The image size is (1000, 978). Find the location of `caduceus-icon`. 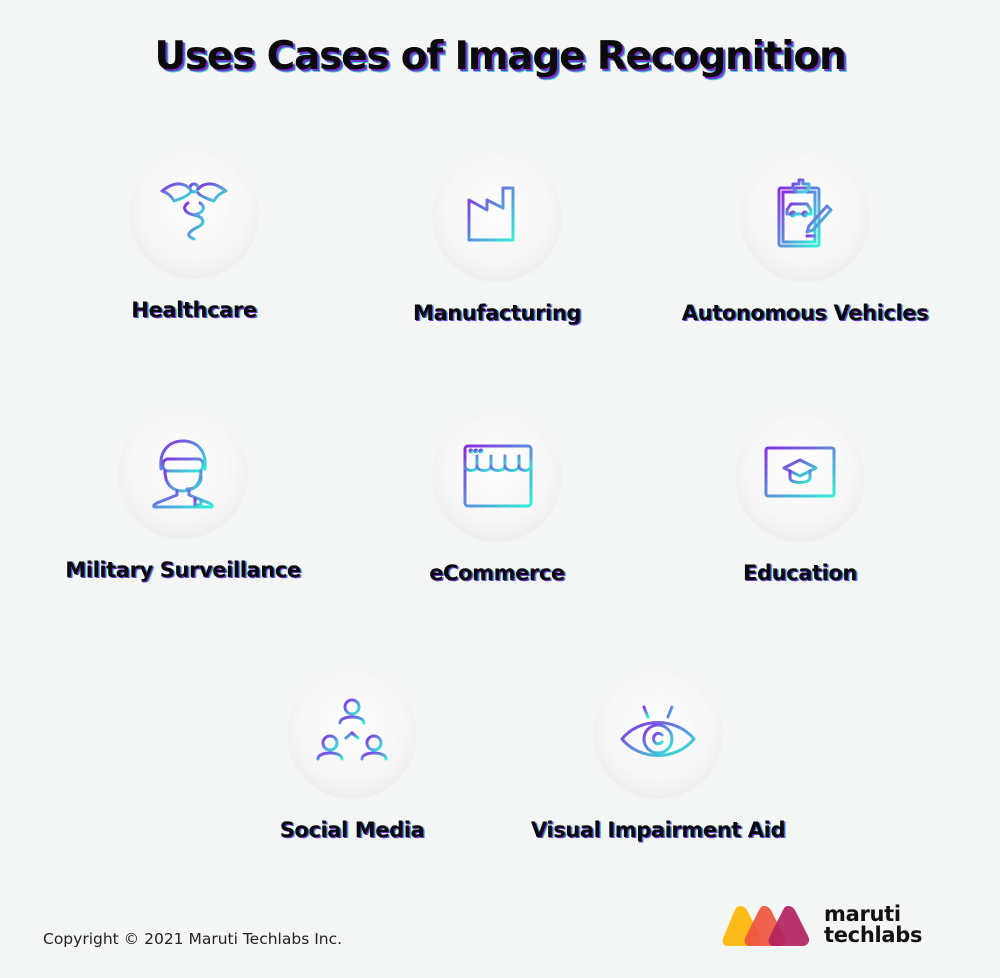

caduceus-icon is located at coordinates (194, 214).